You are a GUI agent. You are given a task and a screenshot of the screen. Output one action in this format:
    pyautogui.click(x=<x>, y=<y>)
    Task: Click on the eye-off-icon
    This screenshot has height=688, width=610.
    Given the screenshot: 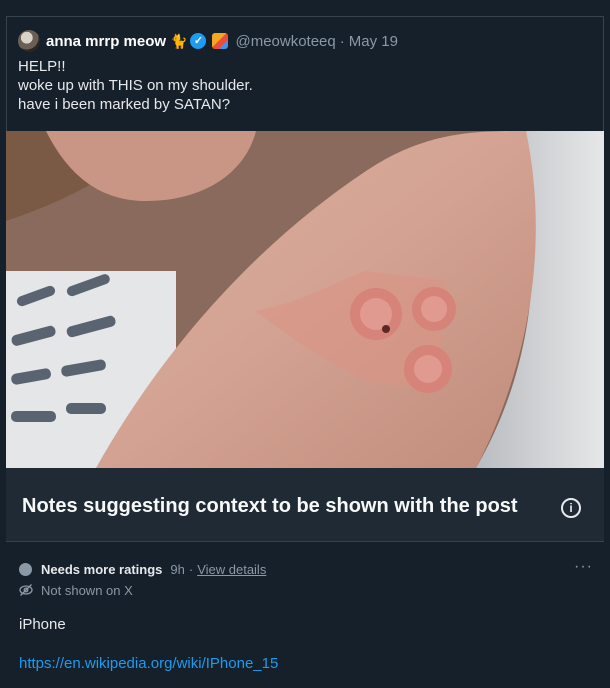 What is the action you would take?
    pyautogui.click(x=26, y=590)
    